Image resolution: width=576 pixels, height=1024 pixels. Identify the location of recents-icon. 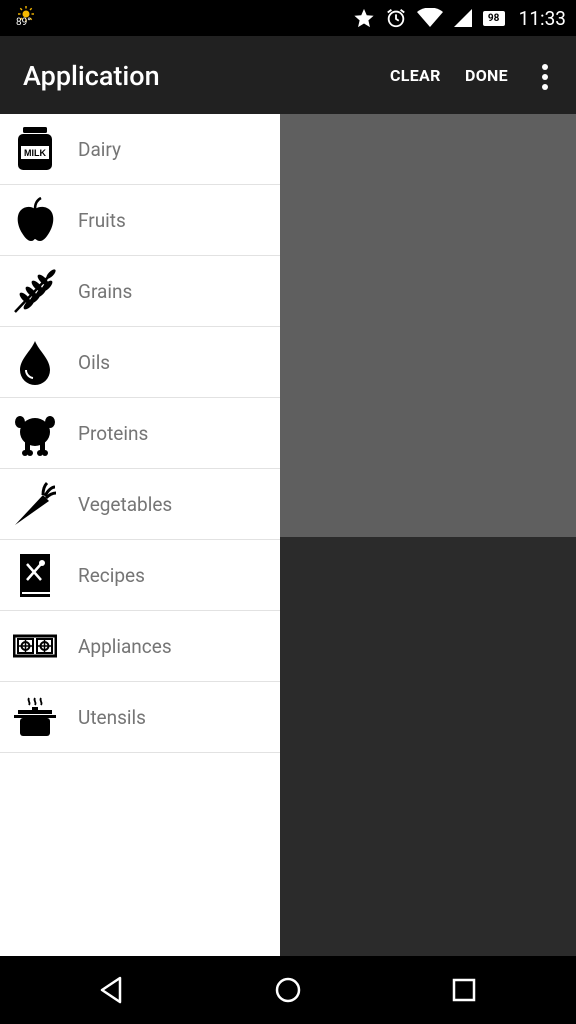
(464, 990).